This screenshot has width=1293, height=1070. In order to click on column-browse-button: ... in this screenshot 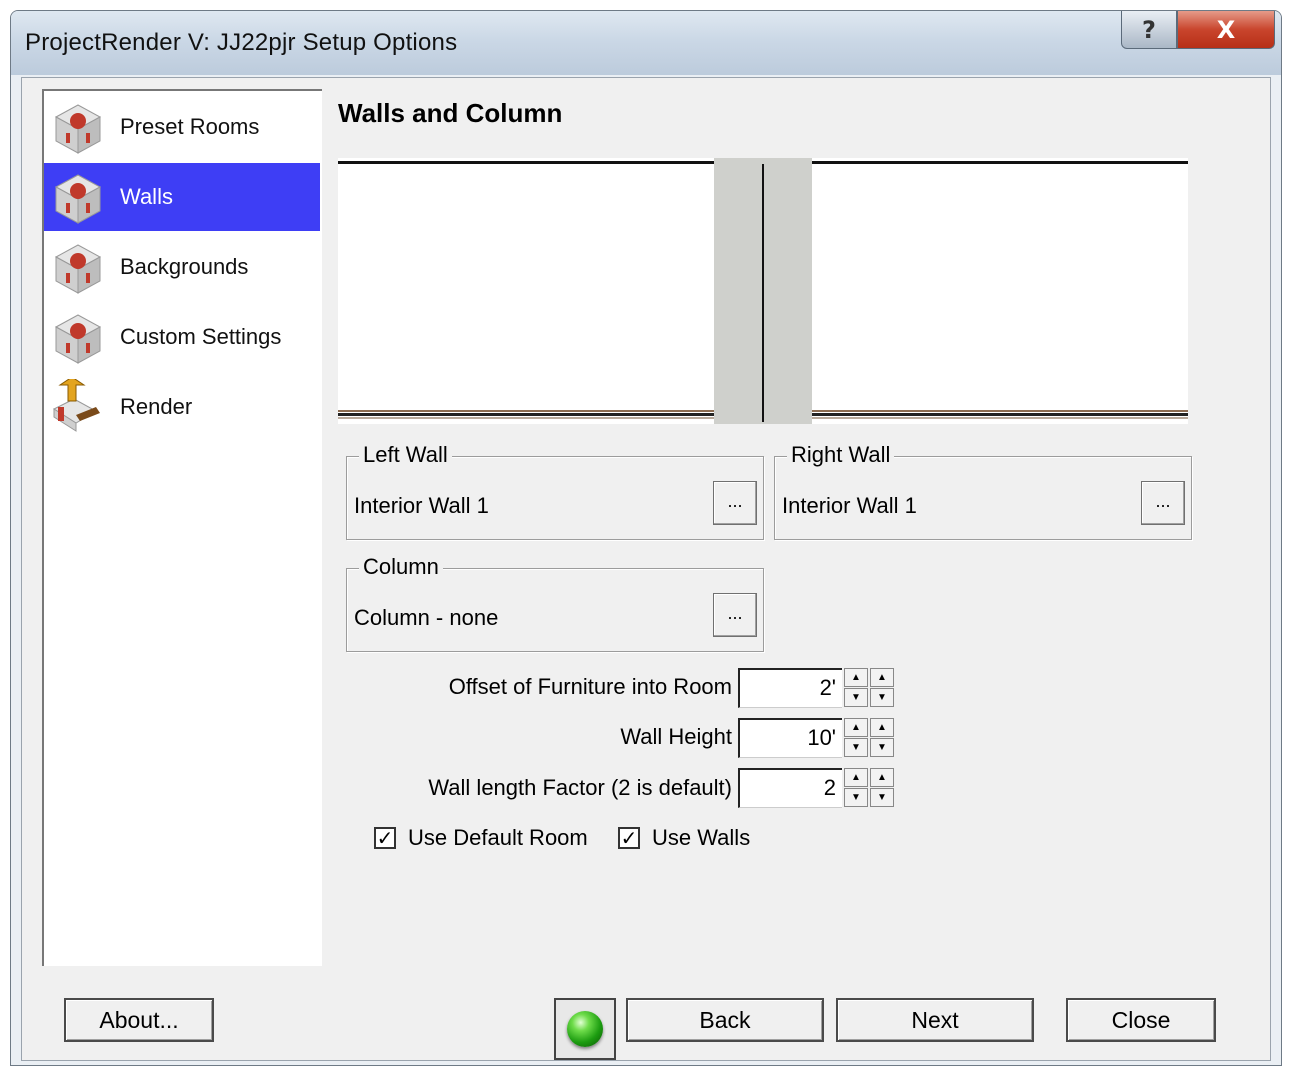, I will do `click(735, 615)`.